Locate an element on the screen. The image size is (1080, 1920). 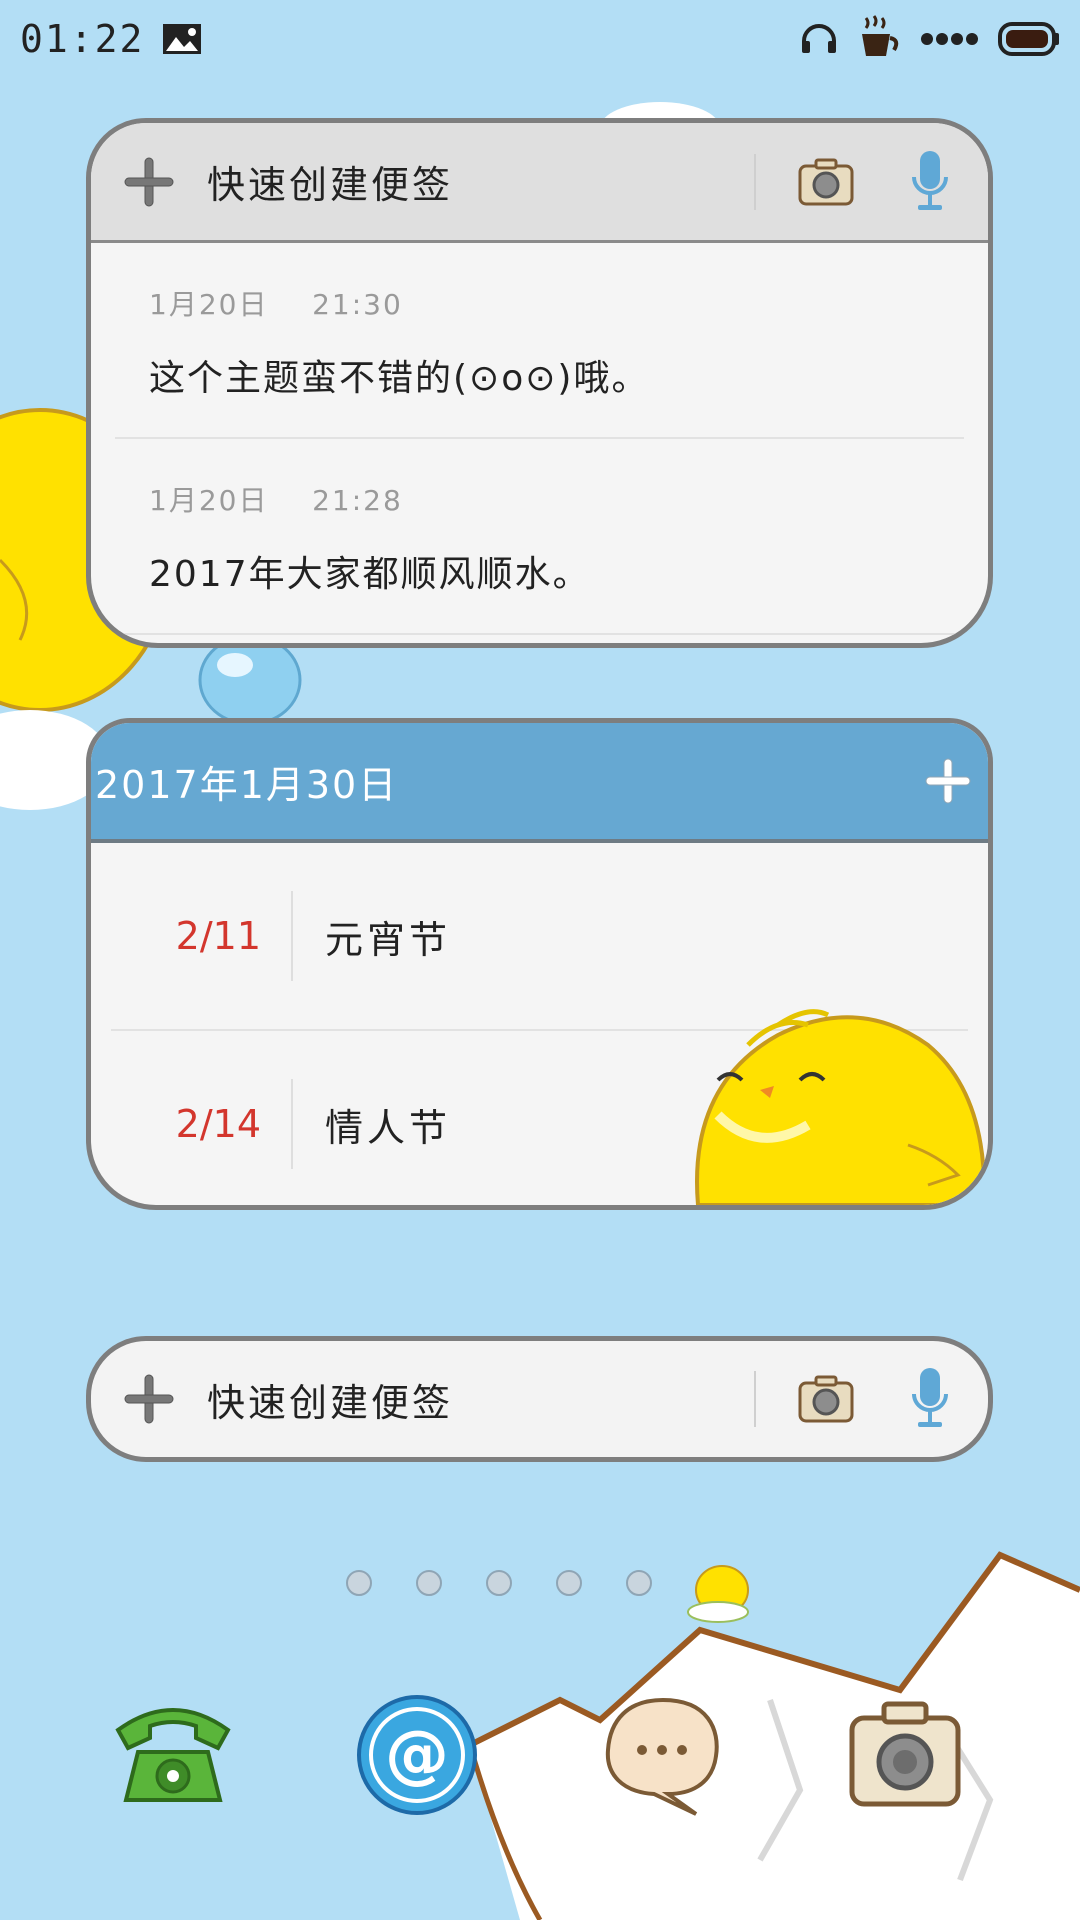
note-time: 21:30 is located at coordinates (357, 304).